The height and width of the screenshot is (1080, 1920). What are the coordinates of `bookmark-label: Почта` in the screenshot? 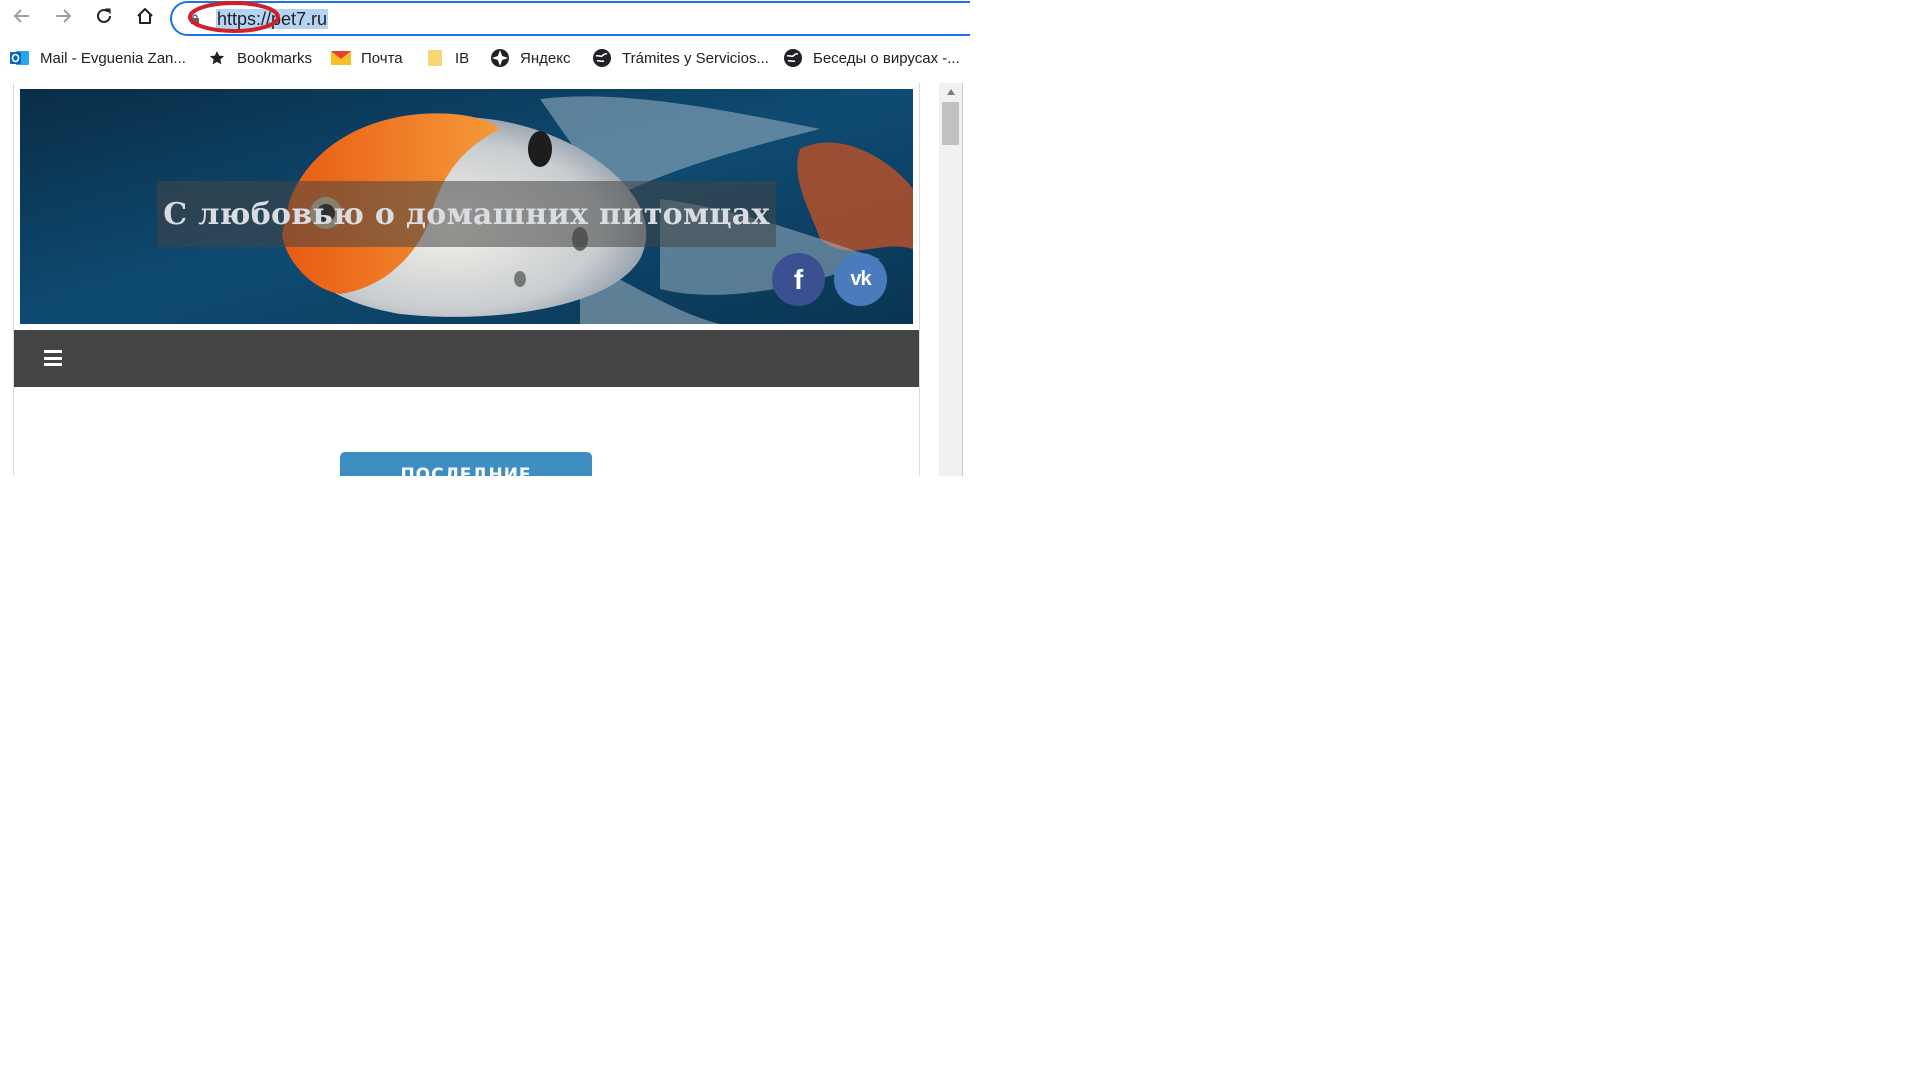 It's located at (382, 58).